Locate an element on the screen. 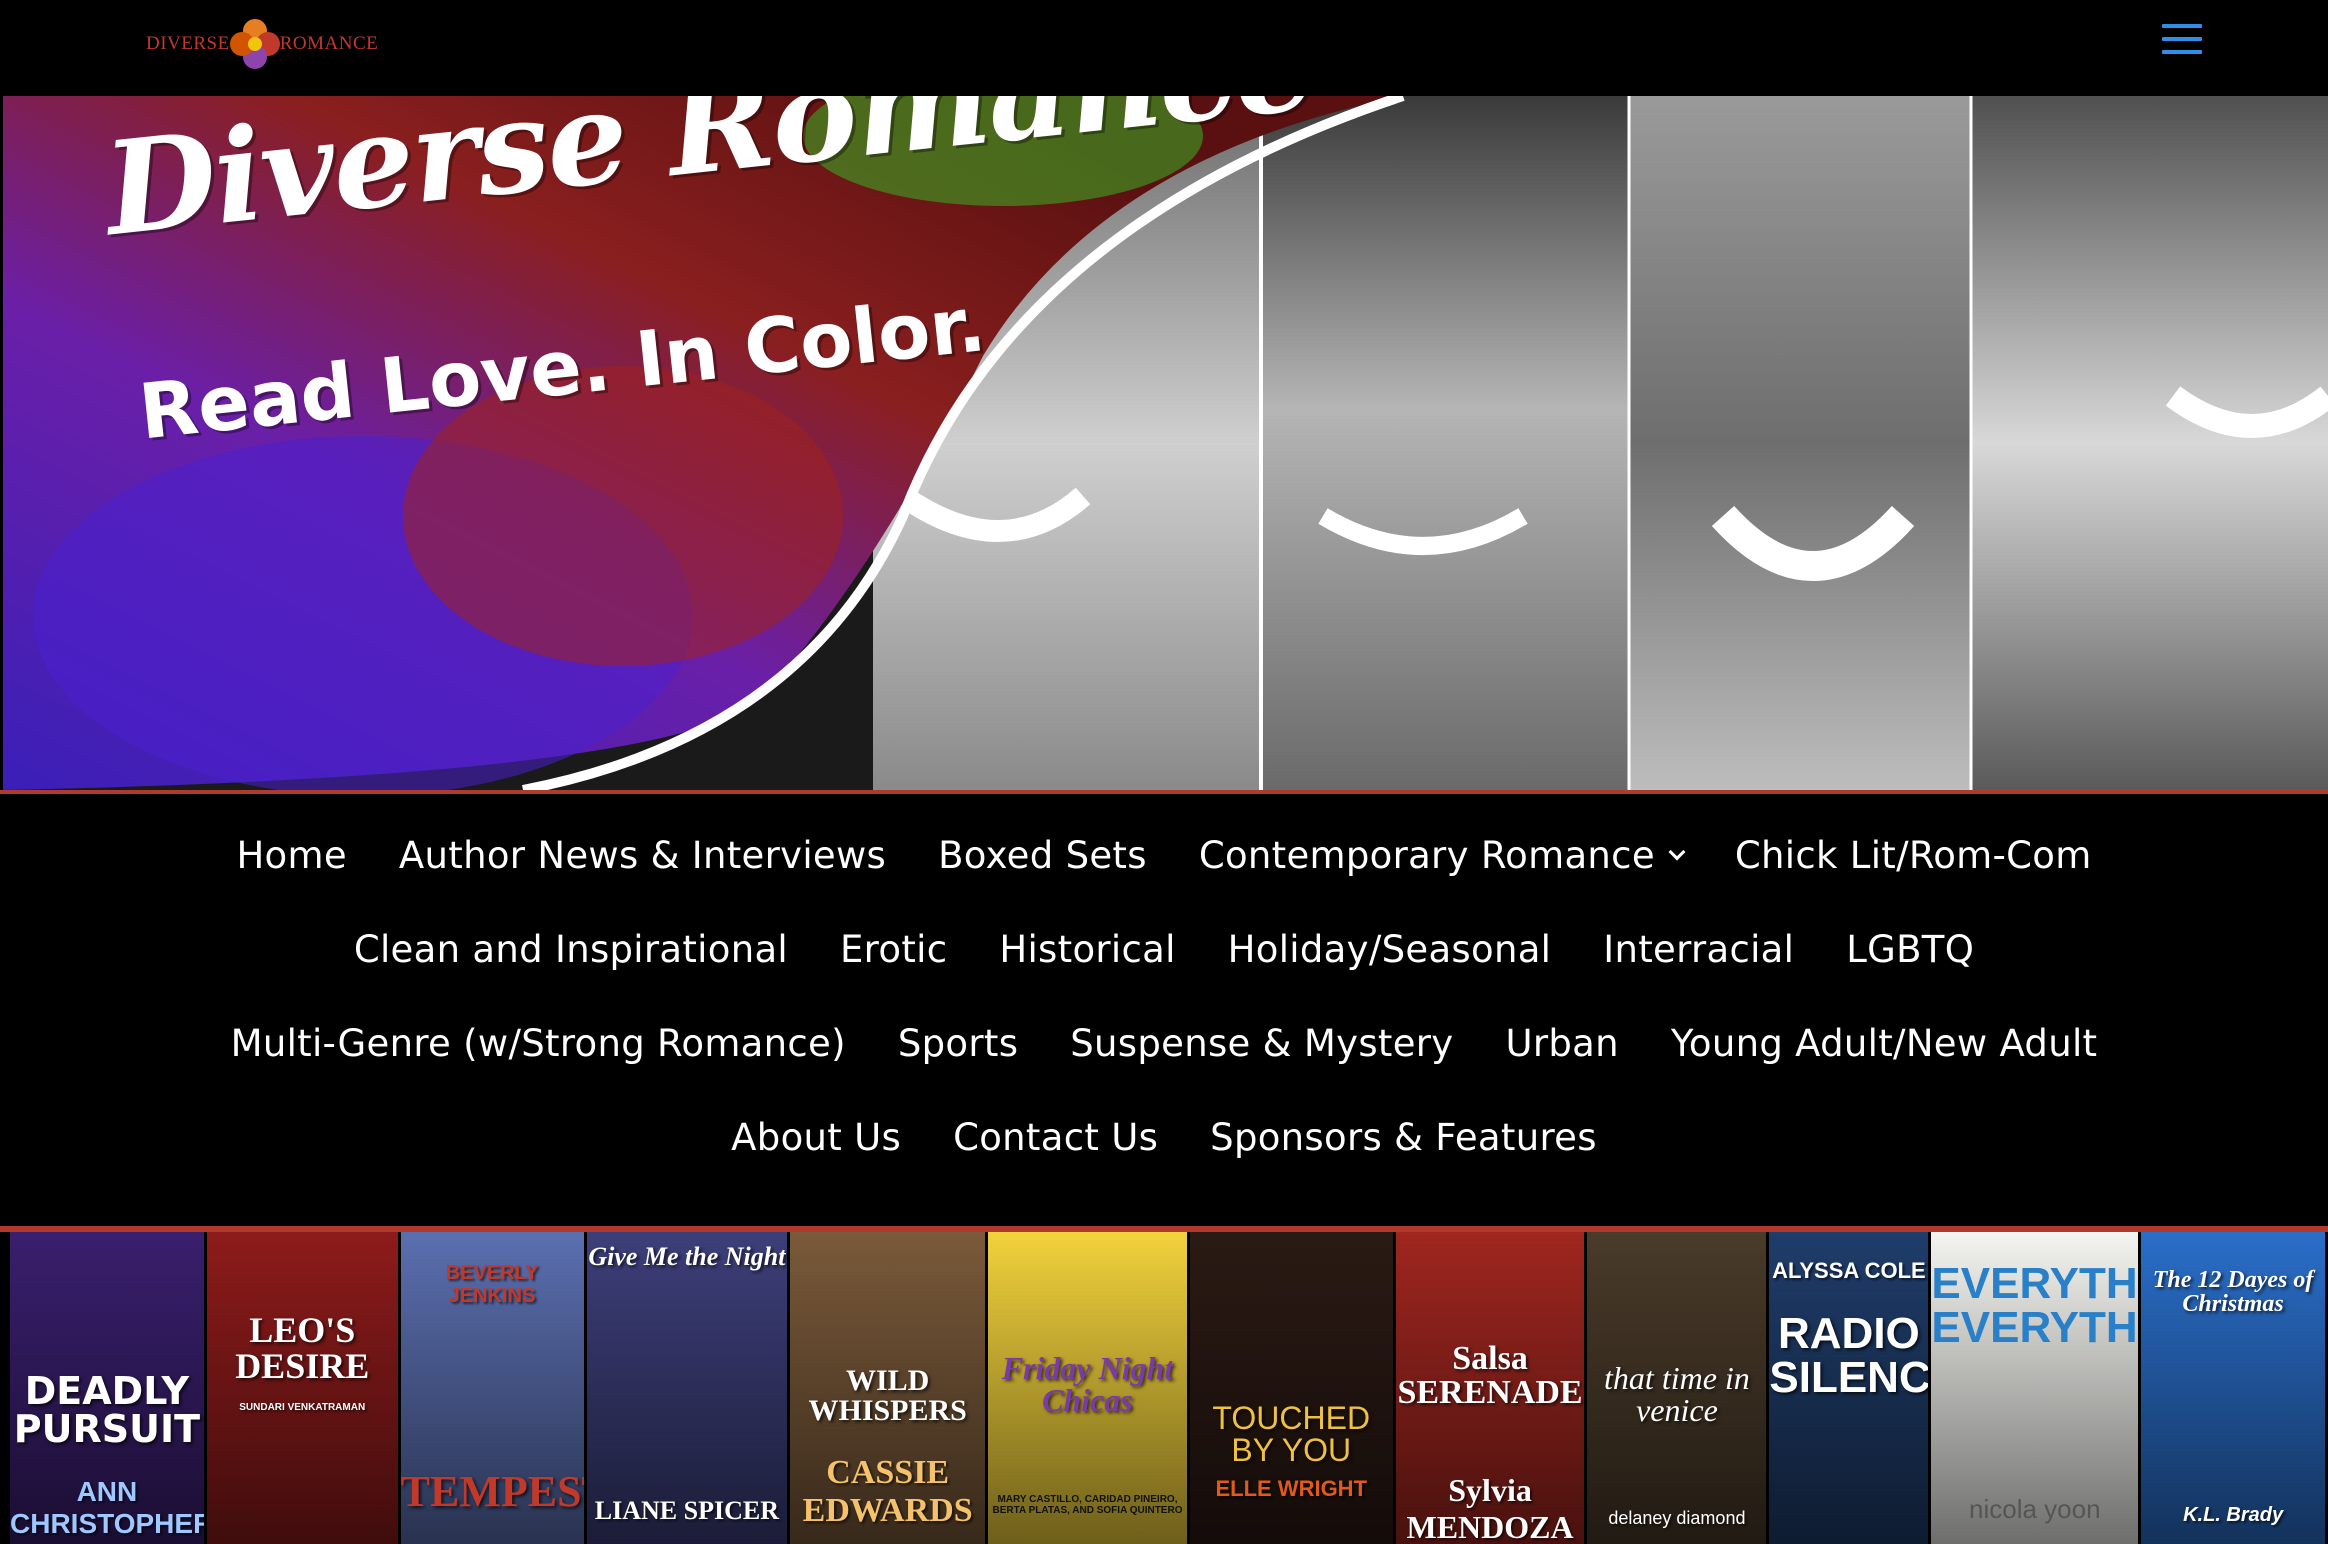 The image size is (2328, 1544). nav-item-multi-genre: Multi-Genre (w/Strong Romance) is located at coordinates (538, 1043).